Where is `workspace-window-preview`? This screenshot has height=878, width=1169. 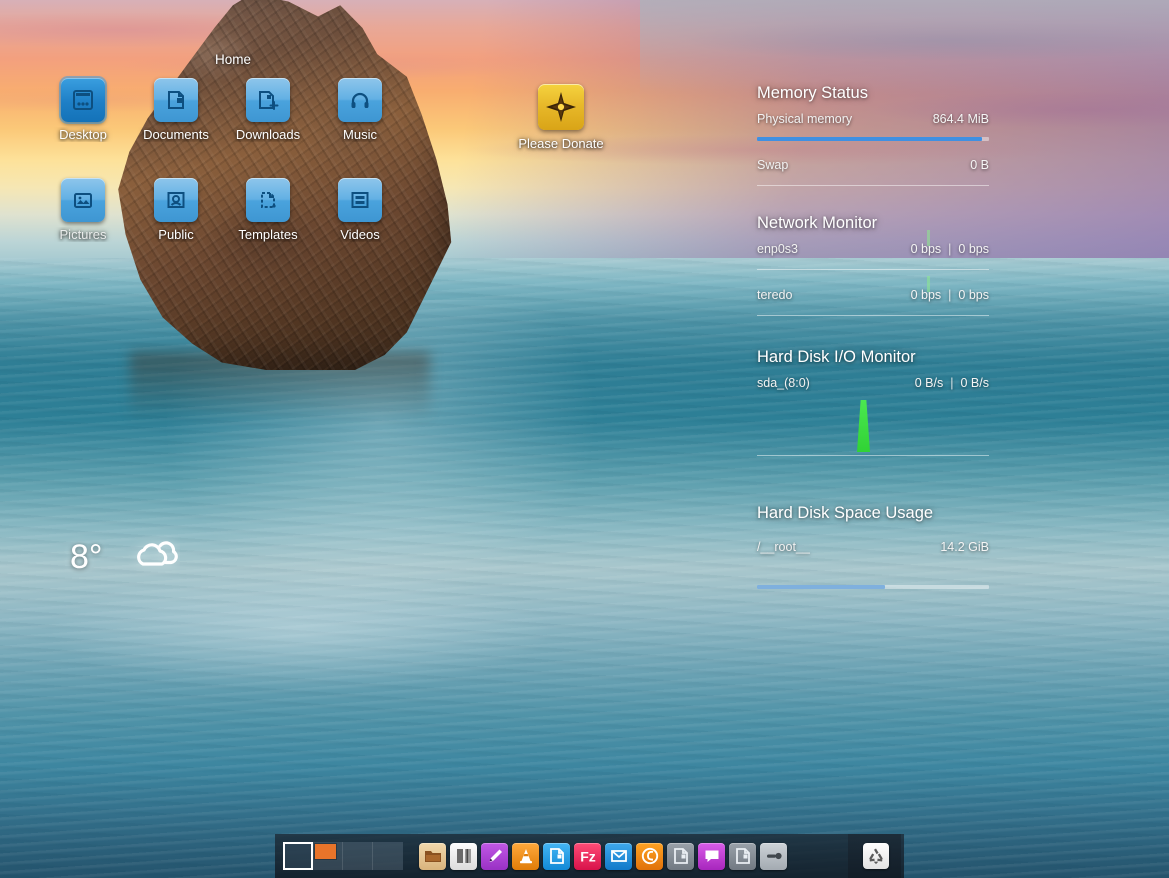
workspace-window-preview is located at coordinates (325, 851).